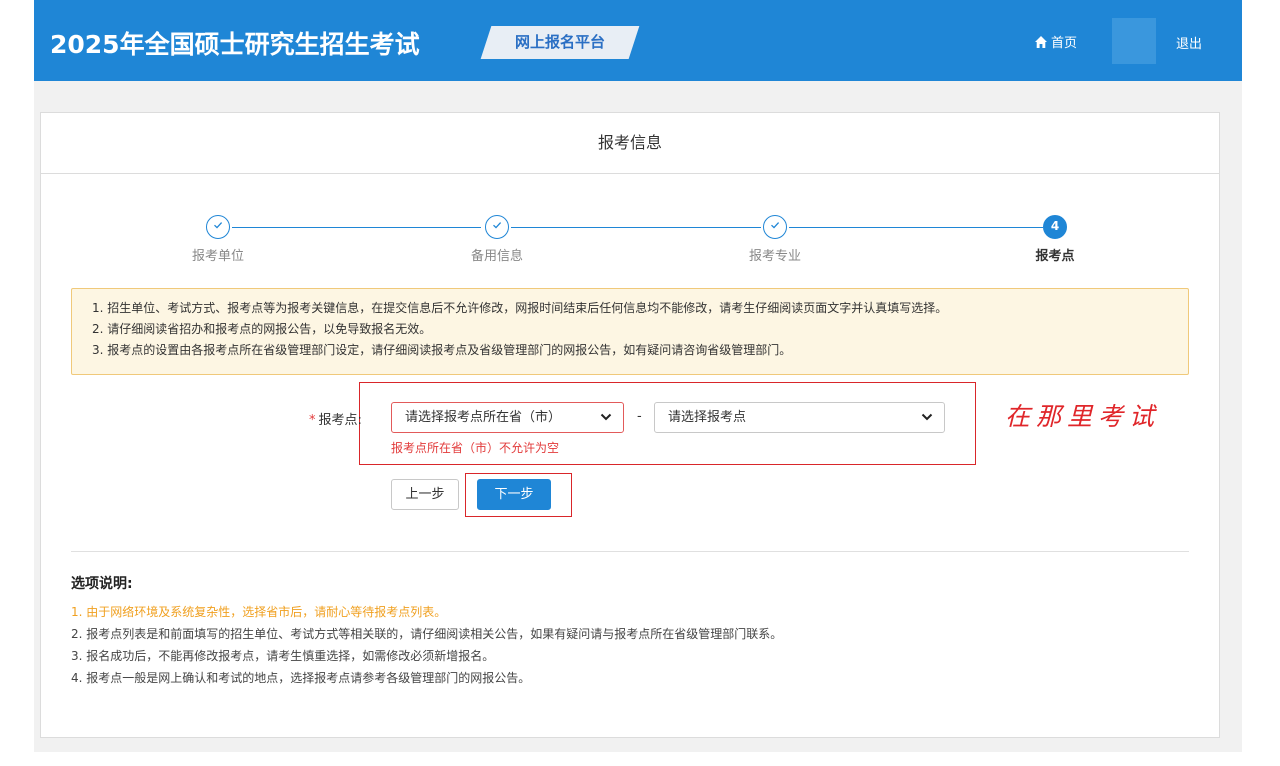 The width and height of the screenshot is (1280, 766). Describe the element at coordinates (1083, 416) in the screenshot. I see `handwritten-annotation: 在那里考试` at that location.